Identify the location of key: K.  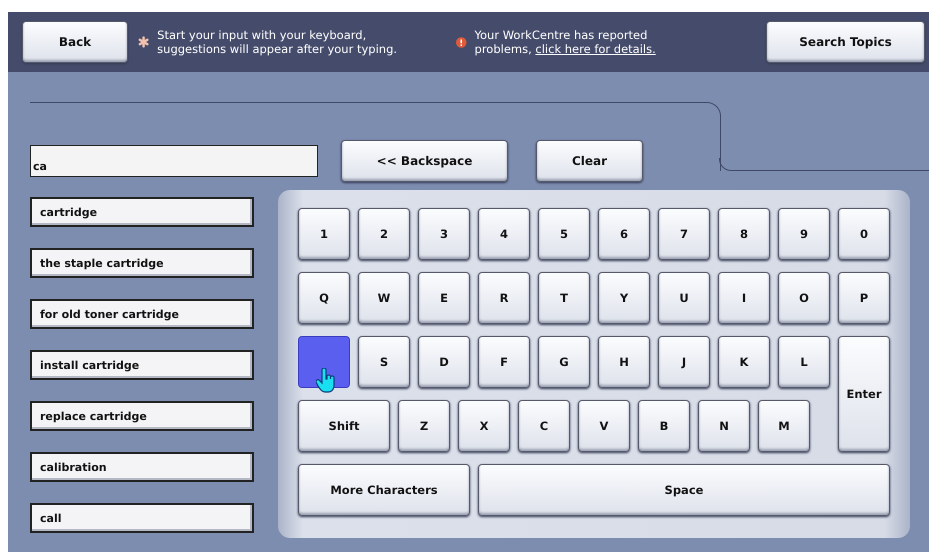
(744, 362).